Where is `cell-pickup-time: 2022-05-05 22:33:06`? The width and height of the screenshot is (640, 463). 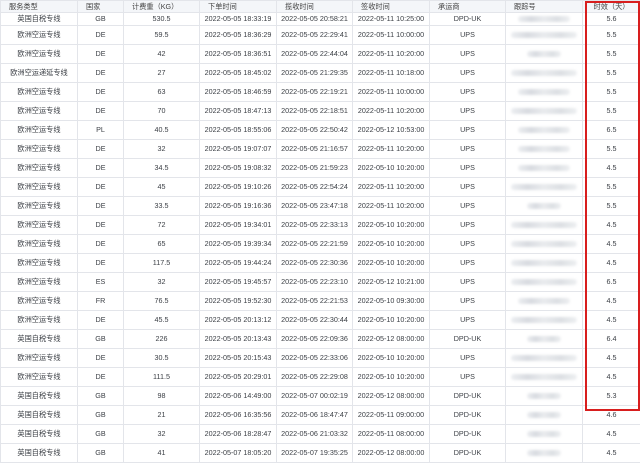 cell-pickup-time: 2022-05-05 22:33:06 is located at coordinates (315, 358).